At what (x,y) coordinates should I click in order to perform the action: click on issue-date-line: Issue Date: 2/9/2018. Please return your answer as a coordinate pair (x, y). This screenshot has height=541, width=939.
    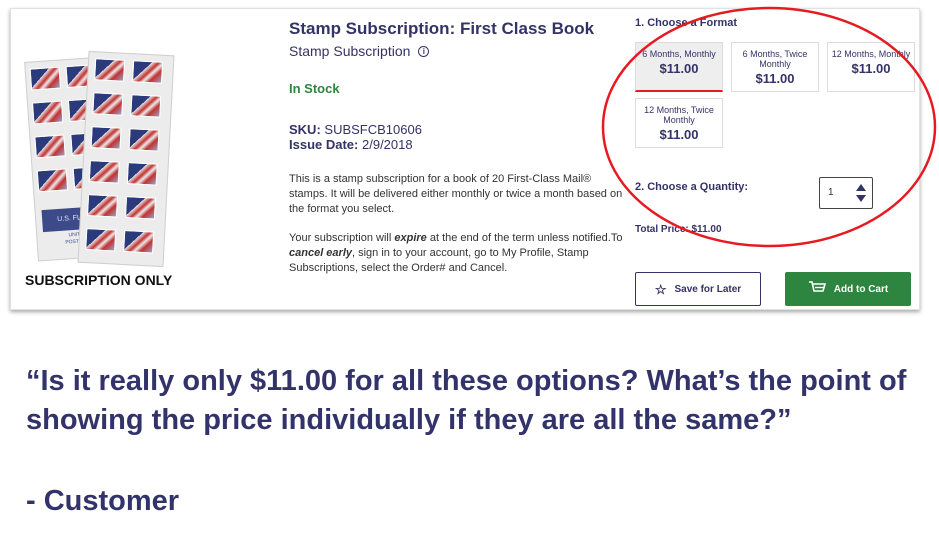
    Looking at the image, I should click on (355, 144).